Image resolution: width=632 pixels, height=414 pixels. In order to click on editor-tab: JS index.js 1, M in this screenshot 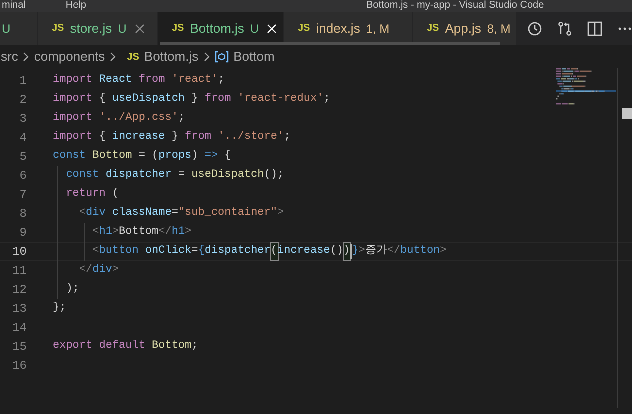, I will do `click(348, 28)`.